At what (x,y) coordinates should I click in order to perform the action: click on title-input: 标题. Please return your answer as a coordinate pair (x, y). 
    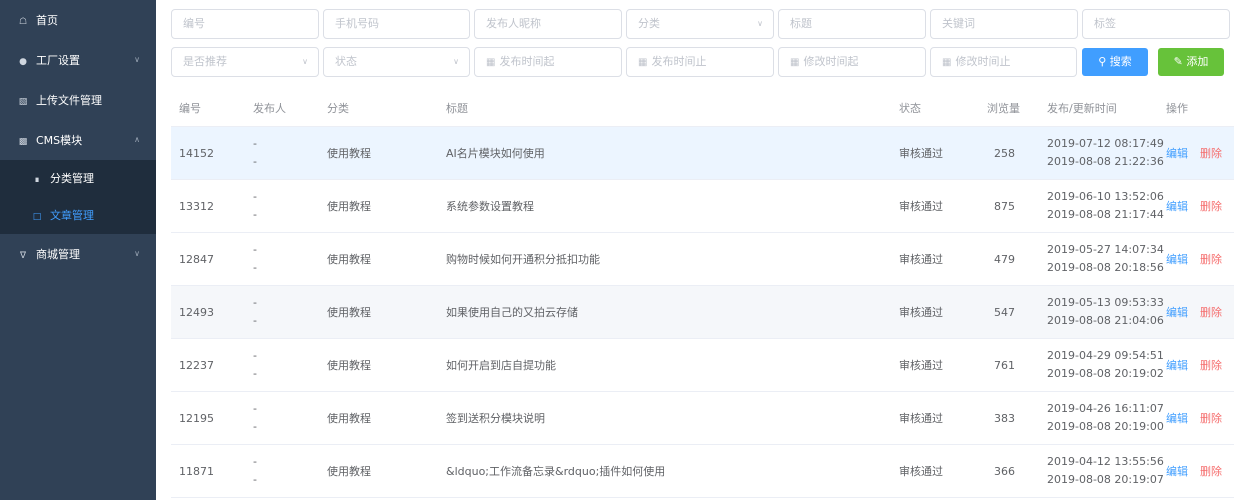
    Looking at the image, I should click on (852, 24).